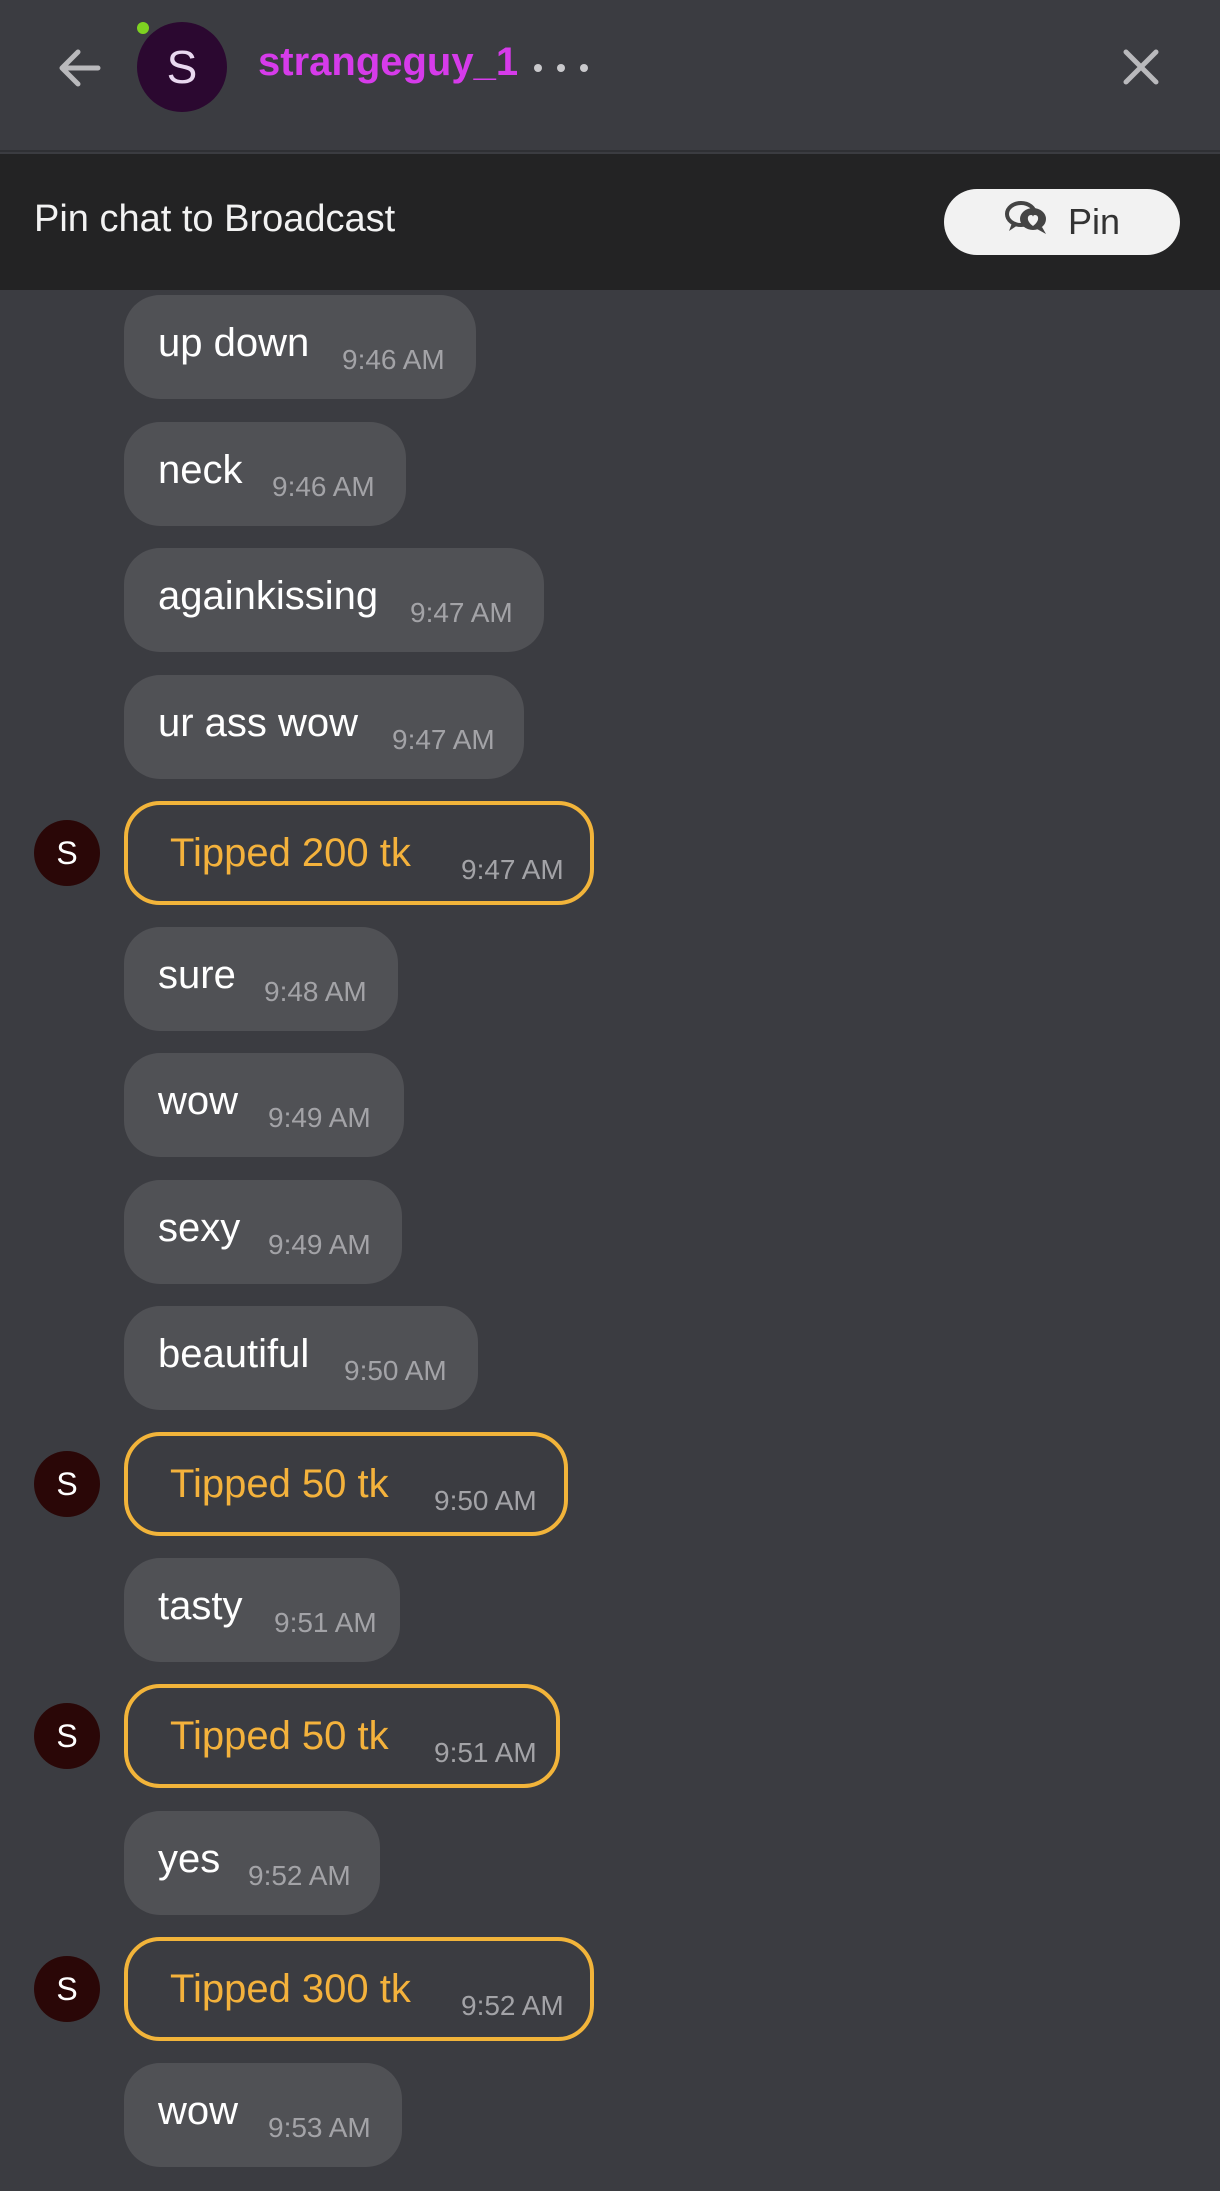 Image resolution: width=1220 pixels, height=2191 pixels. I want to click on chat-message: againkissing 9:47 AM, so click(334, 600).